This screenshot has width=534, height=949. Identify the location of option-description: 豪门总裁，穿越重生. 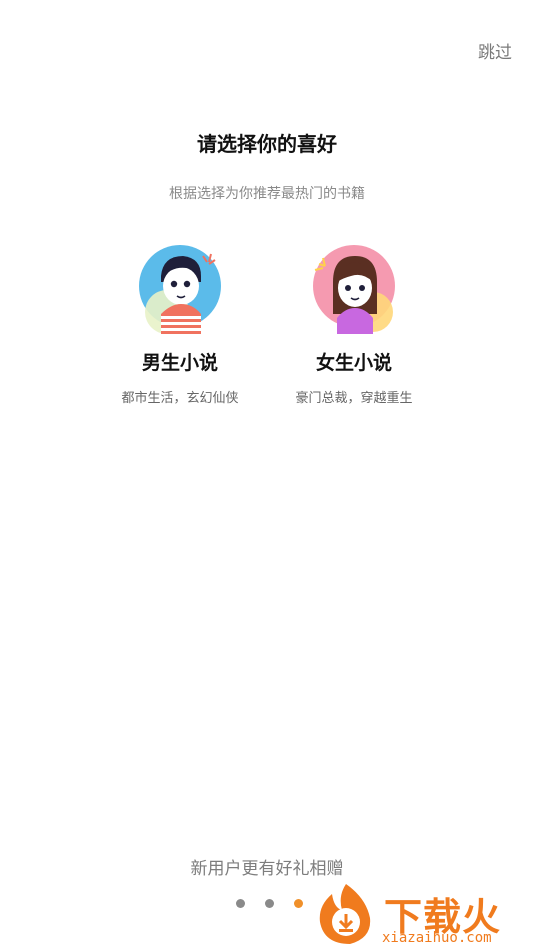
(354, 398).